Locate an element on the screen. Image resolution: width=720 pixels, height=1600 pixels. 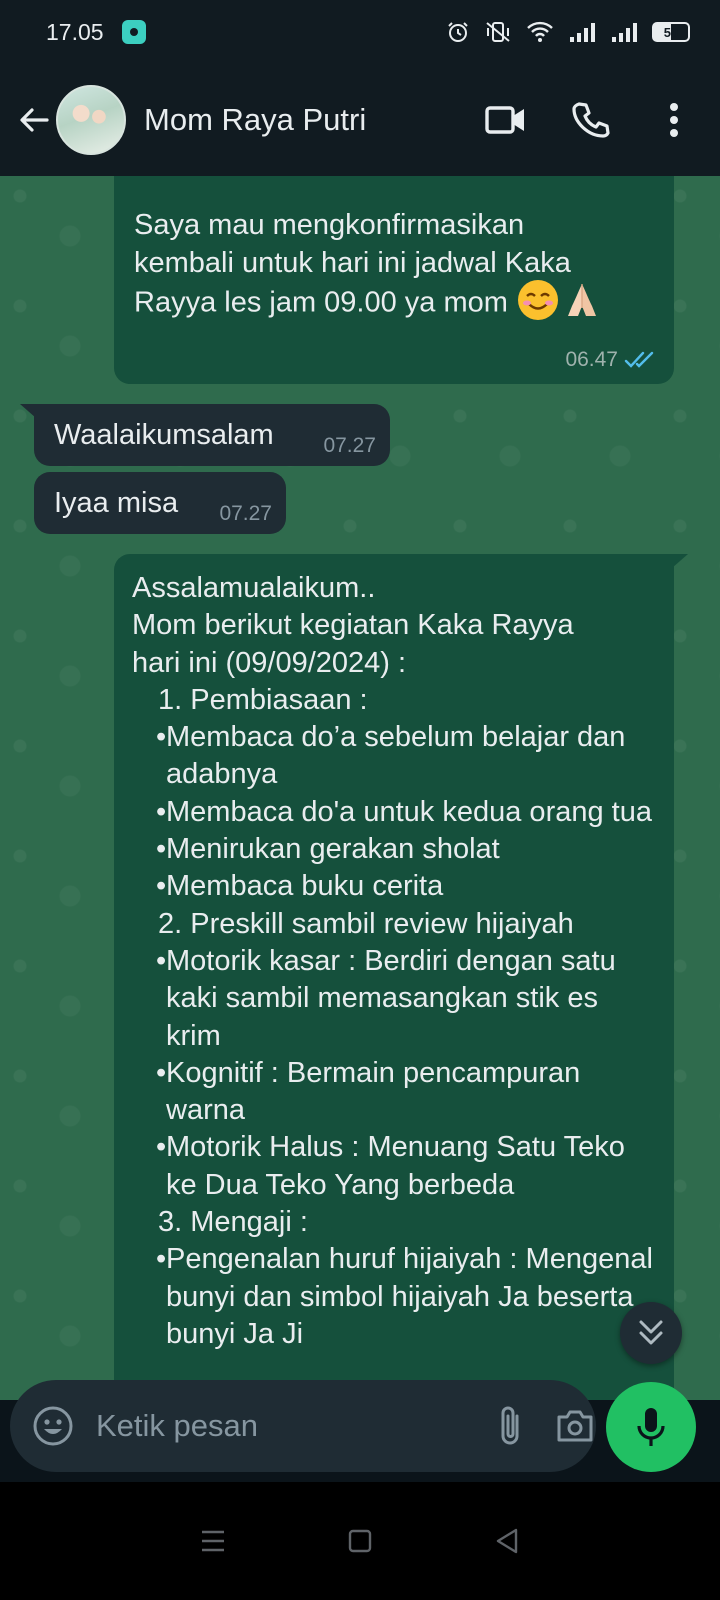
voice-message-button is located at coordinates (651, 1427).